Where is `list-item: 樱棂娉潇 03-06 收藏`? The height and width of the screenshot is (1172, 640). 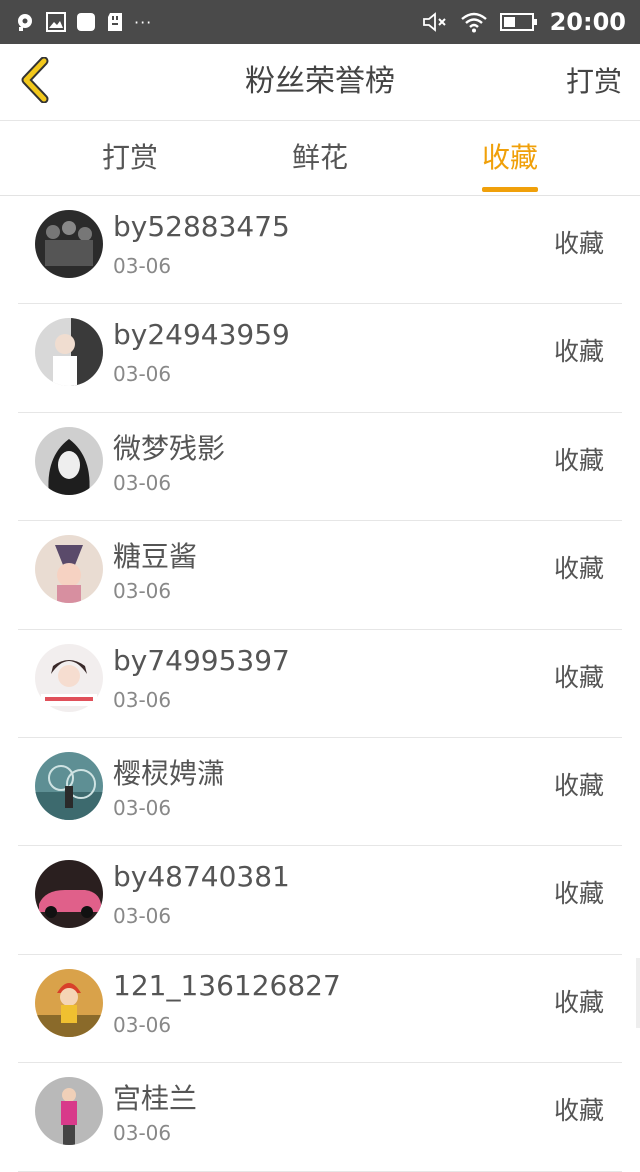 list-item: 樱棂娉潇 03-06 收藏 is located at coordinates (320, 792).